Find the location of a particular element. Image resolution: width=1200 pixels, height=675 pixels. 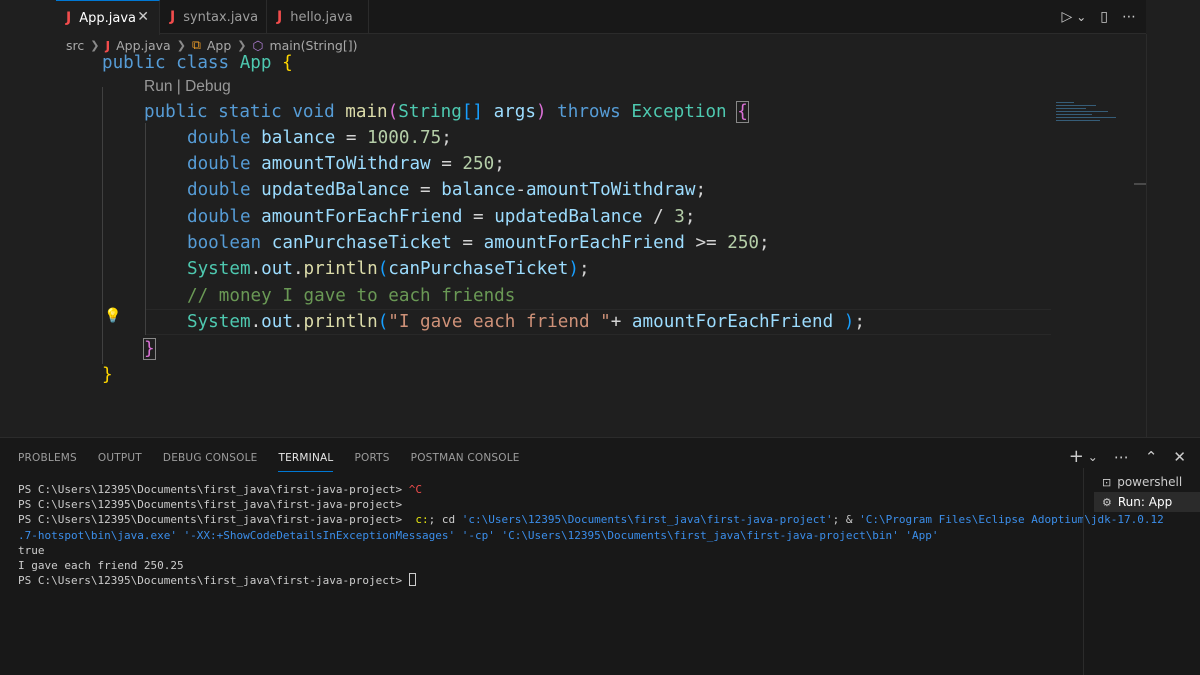

terminal-item-powershell: ⊡ powershell is located at coordinates (1147, 482).